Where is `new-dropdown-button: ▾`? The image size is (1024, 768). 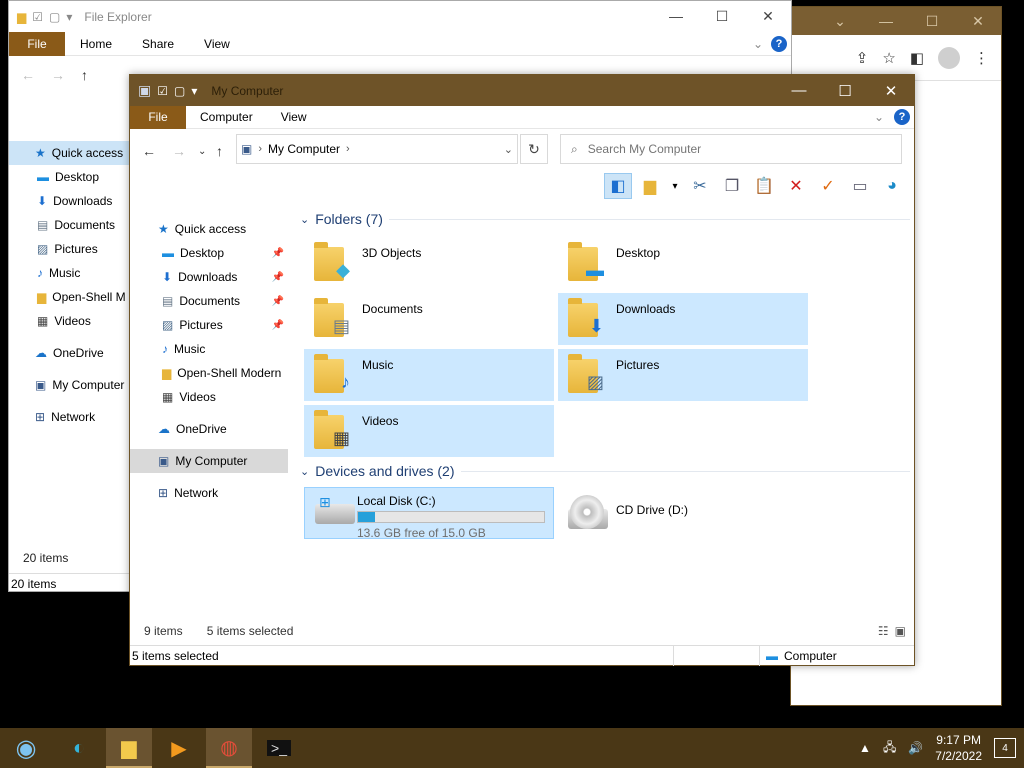
new-dropdown-button: ▾ is located at coordinates (675, 186).